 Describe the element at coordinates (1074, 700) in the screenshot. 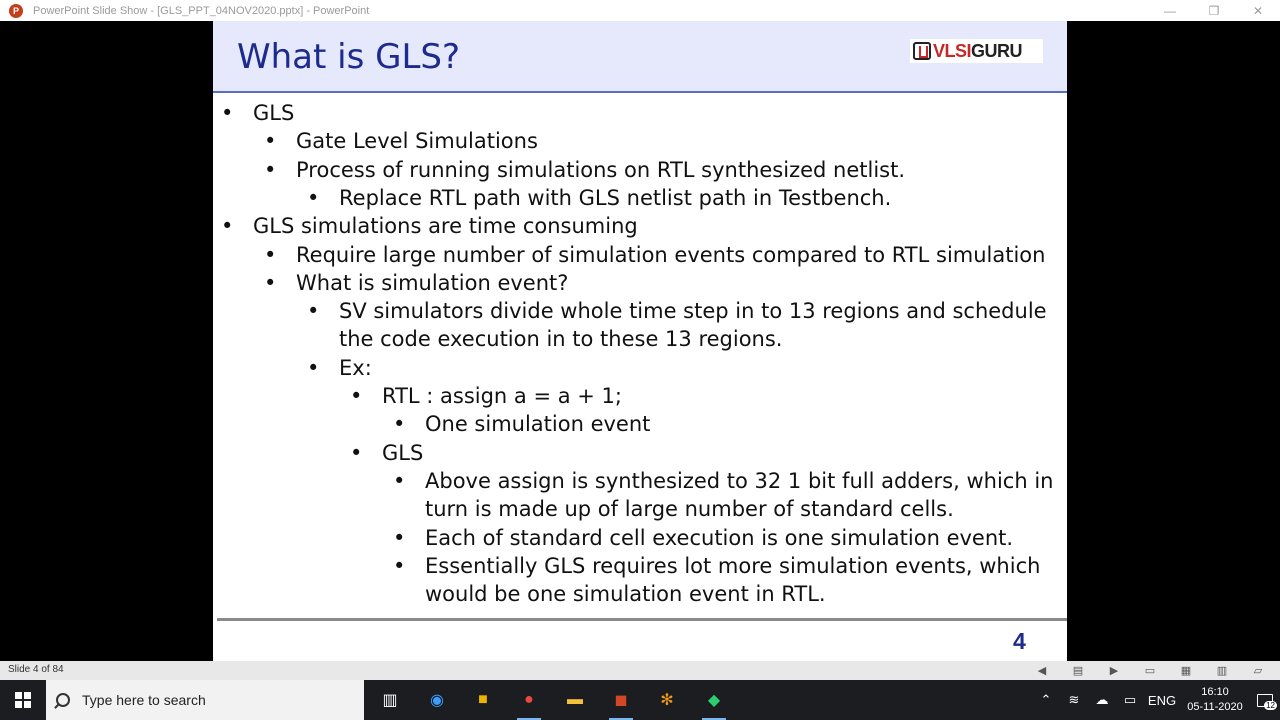

I see `network-icon: ≋` at that location.